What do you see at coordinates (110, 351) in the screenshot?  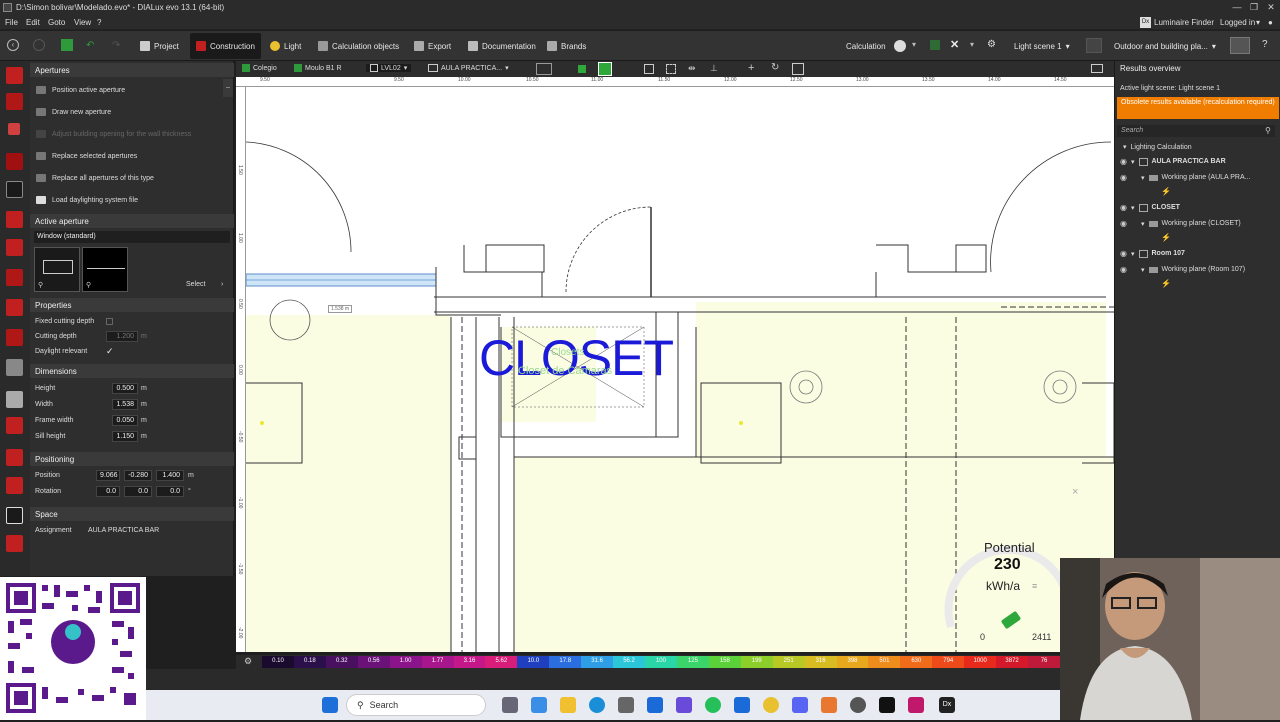 I see `daylight-relevant-checkbox: ✓` at bounding box center [110, 351].